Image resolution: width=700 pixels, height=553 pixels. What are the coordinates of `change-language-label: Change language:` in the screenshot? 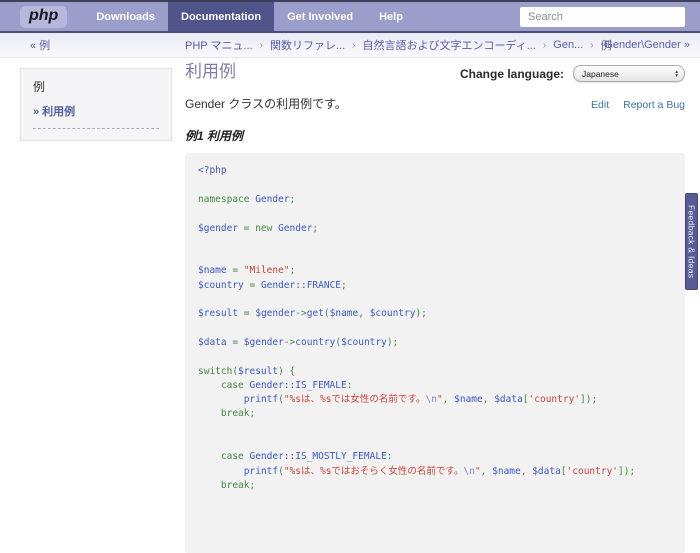 It's located at (511, 73).